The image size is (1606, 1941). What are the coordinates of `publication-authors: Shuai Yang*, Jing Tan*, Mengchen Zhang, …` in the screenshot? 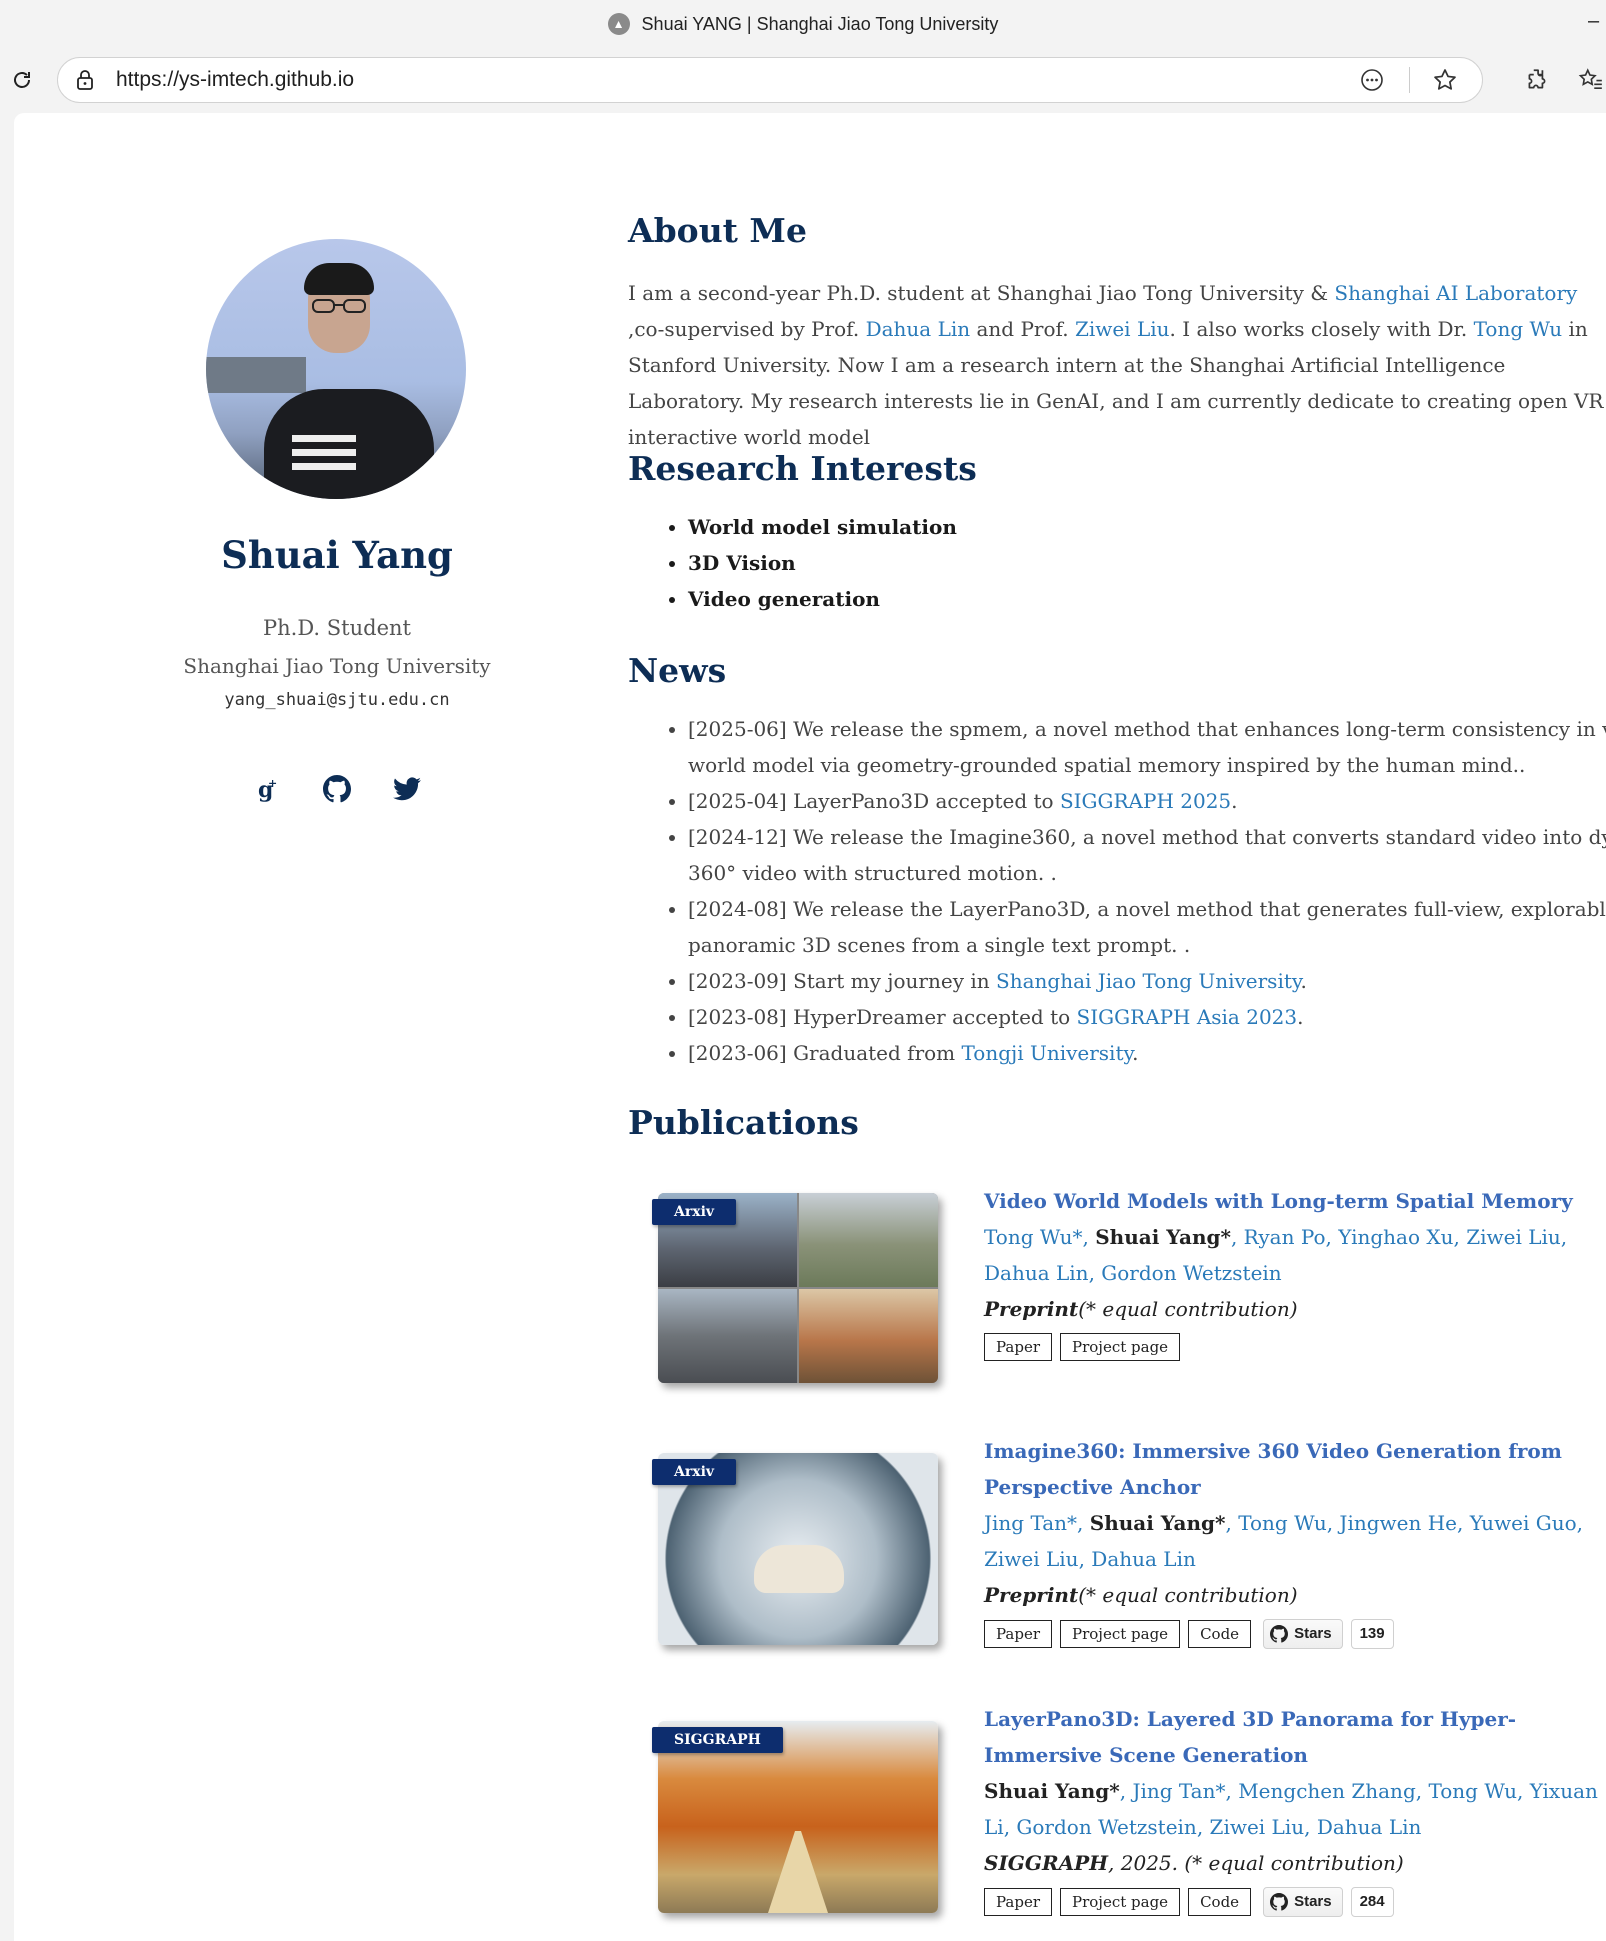 It's located at (1295, 1809).